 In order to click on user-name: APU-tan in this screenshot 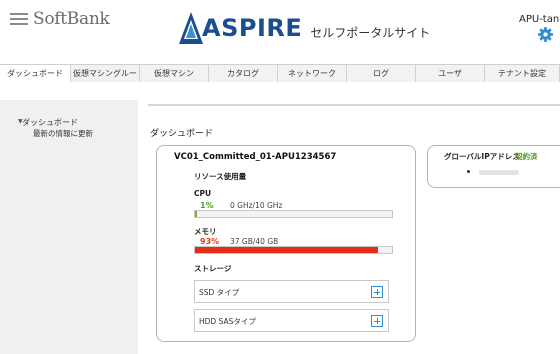, I will do `click(539, 19)`.